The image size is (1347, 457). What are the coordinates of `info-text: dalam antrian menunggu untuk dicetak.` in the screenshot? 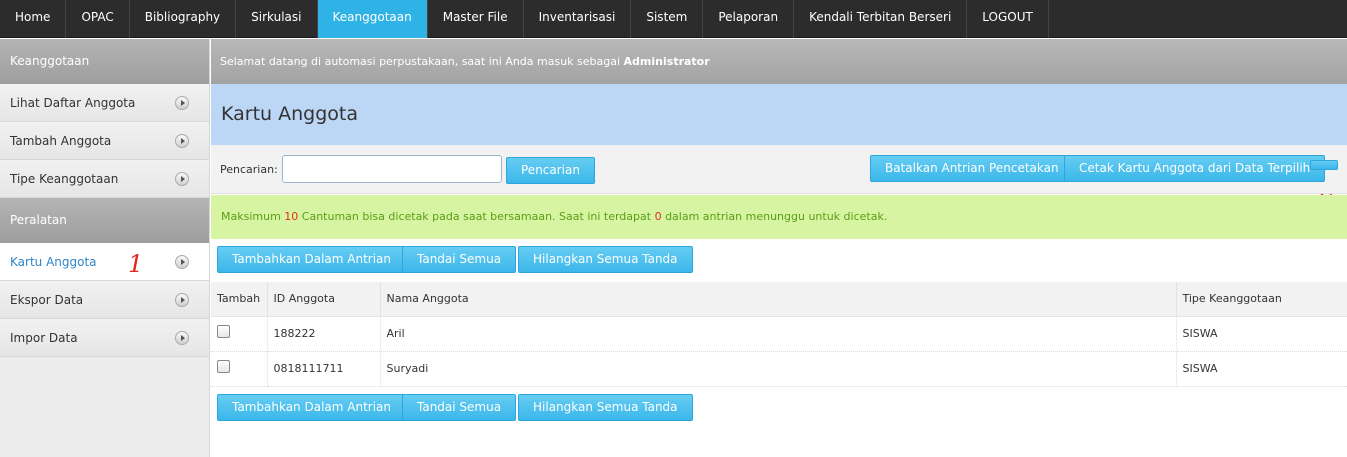 It's located at (774, 216).